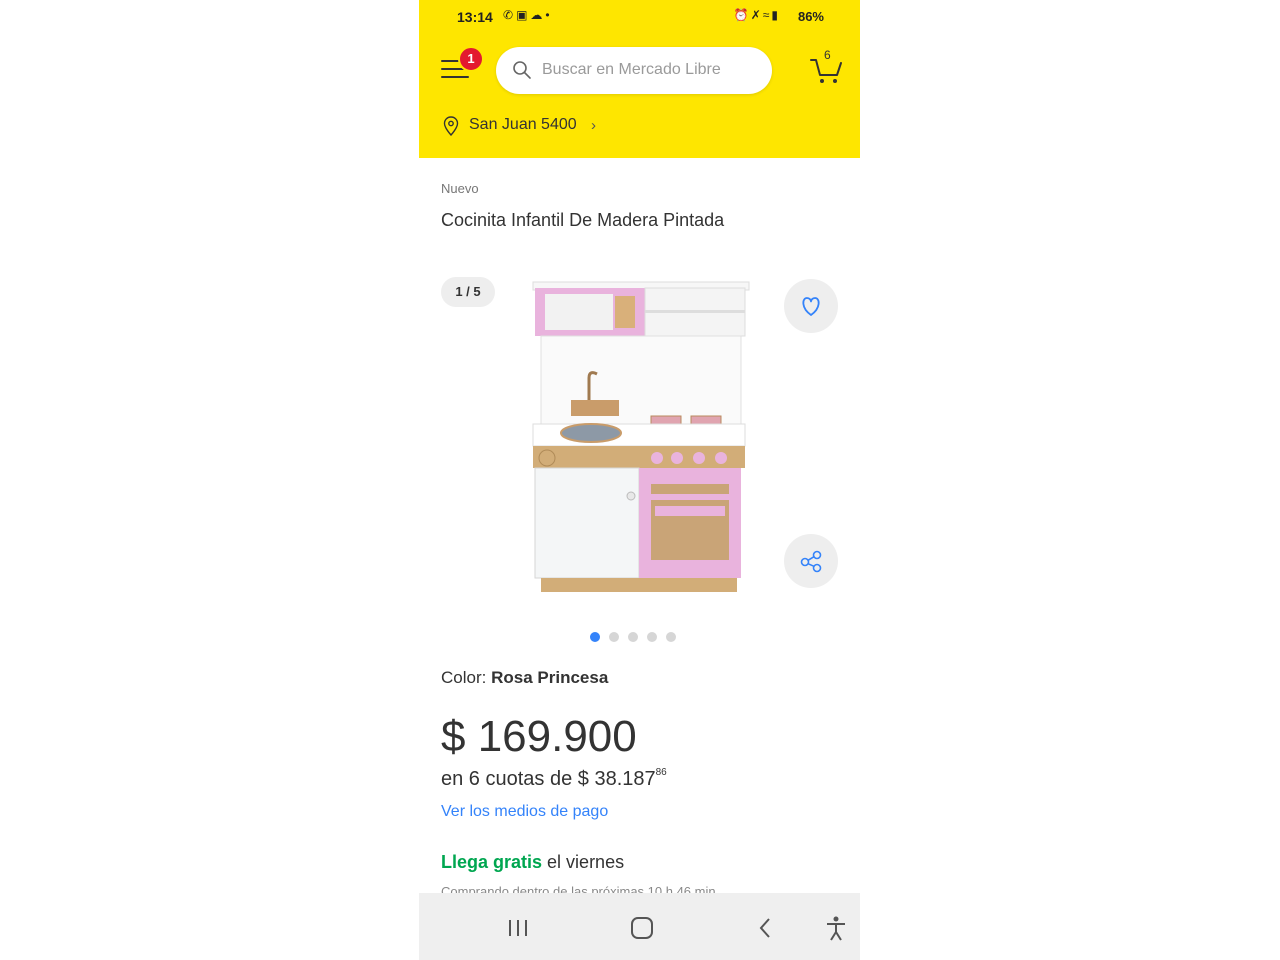  Describe the element at coordinates (492, 862) in the screenshot. I see `free-shipping-label: Llega gratis` at that location.